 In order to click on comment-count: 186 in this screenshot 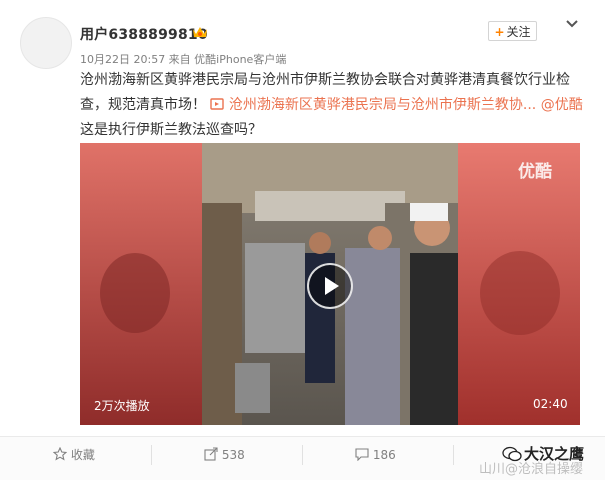, I will do `click(384, 455)`.